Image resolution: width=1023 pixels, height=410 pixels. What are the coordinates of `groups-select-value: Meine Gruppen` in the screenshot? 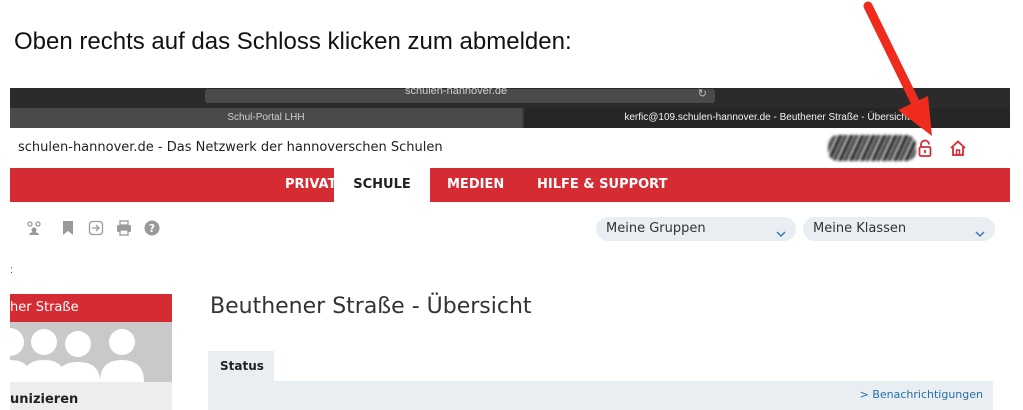 It's located at (656, 228).